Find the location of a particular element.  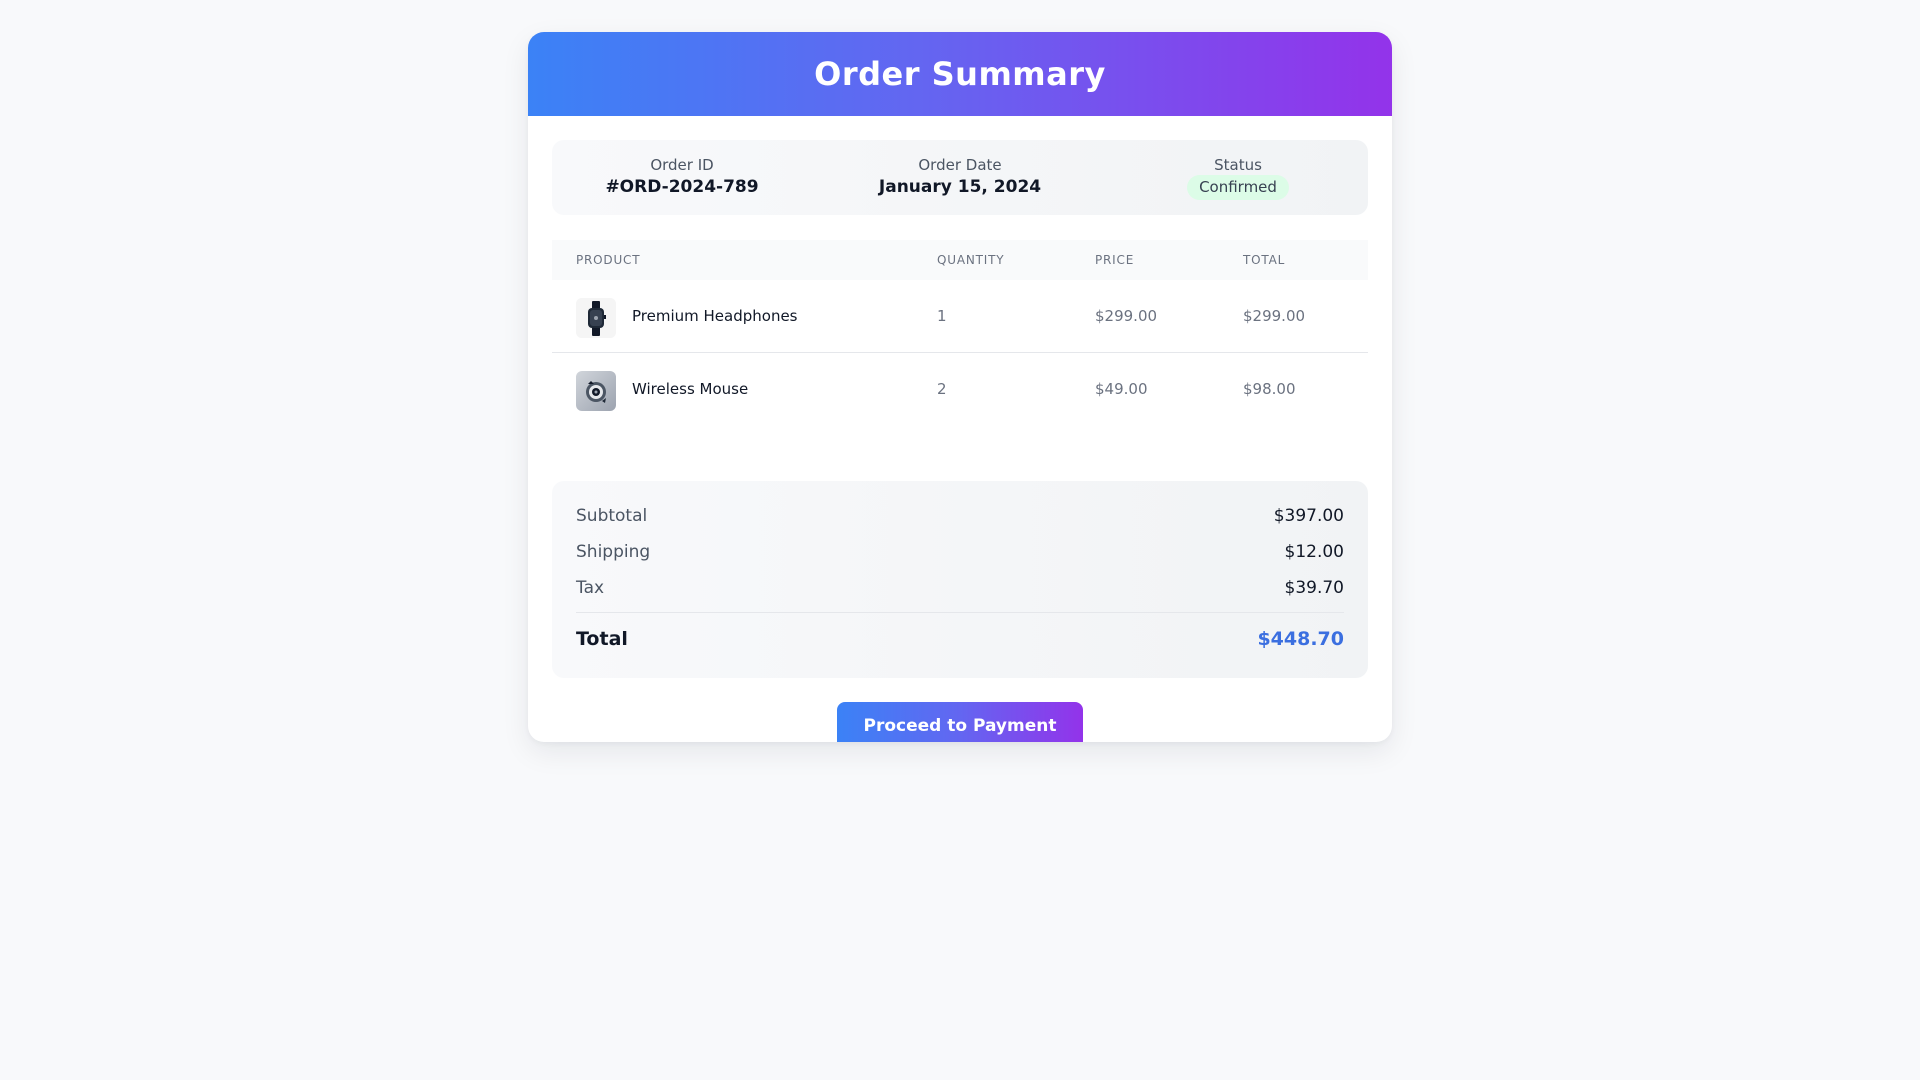

product-name: Premium Headphones is located at coordinates (715, 316).